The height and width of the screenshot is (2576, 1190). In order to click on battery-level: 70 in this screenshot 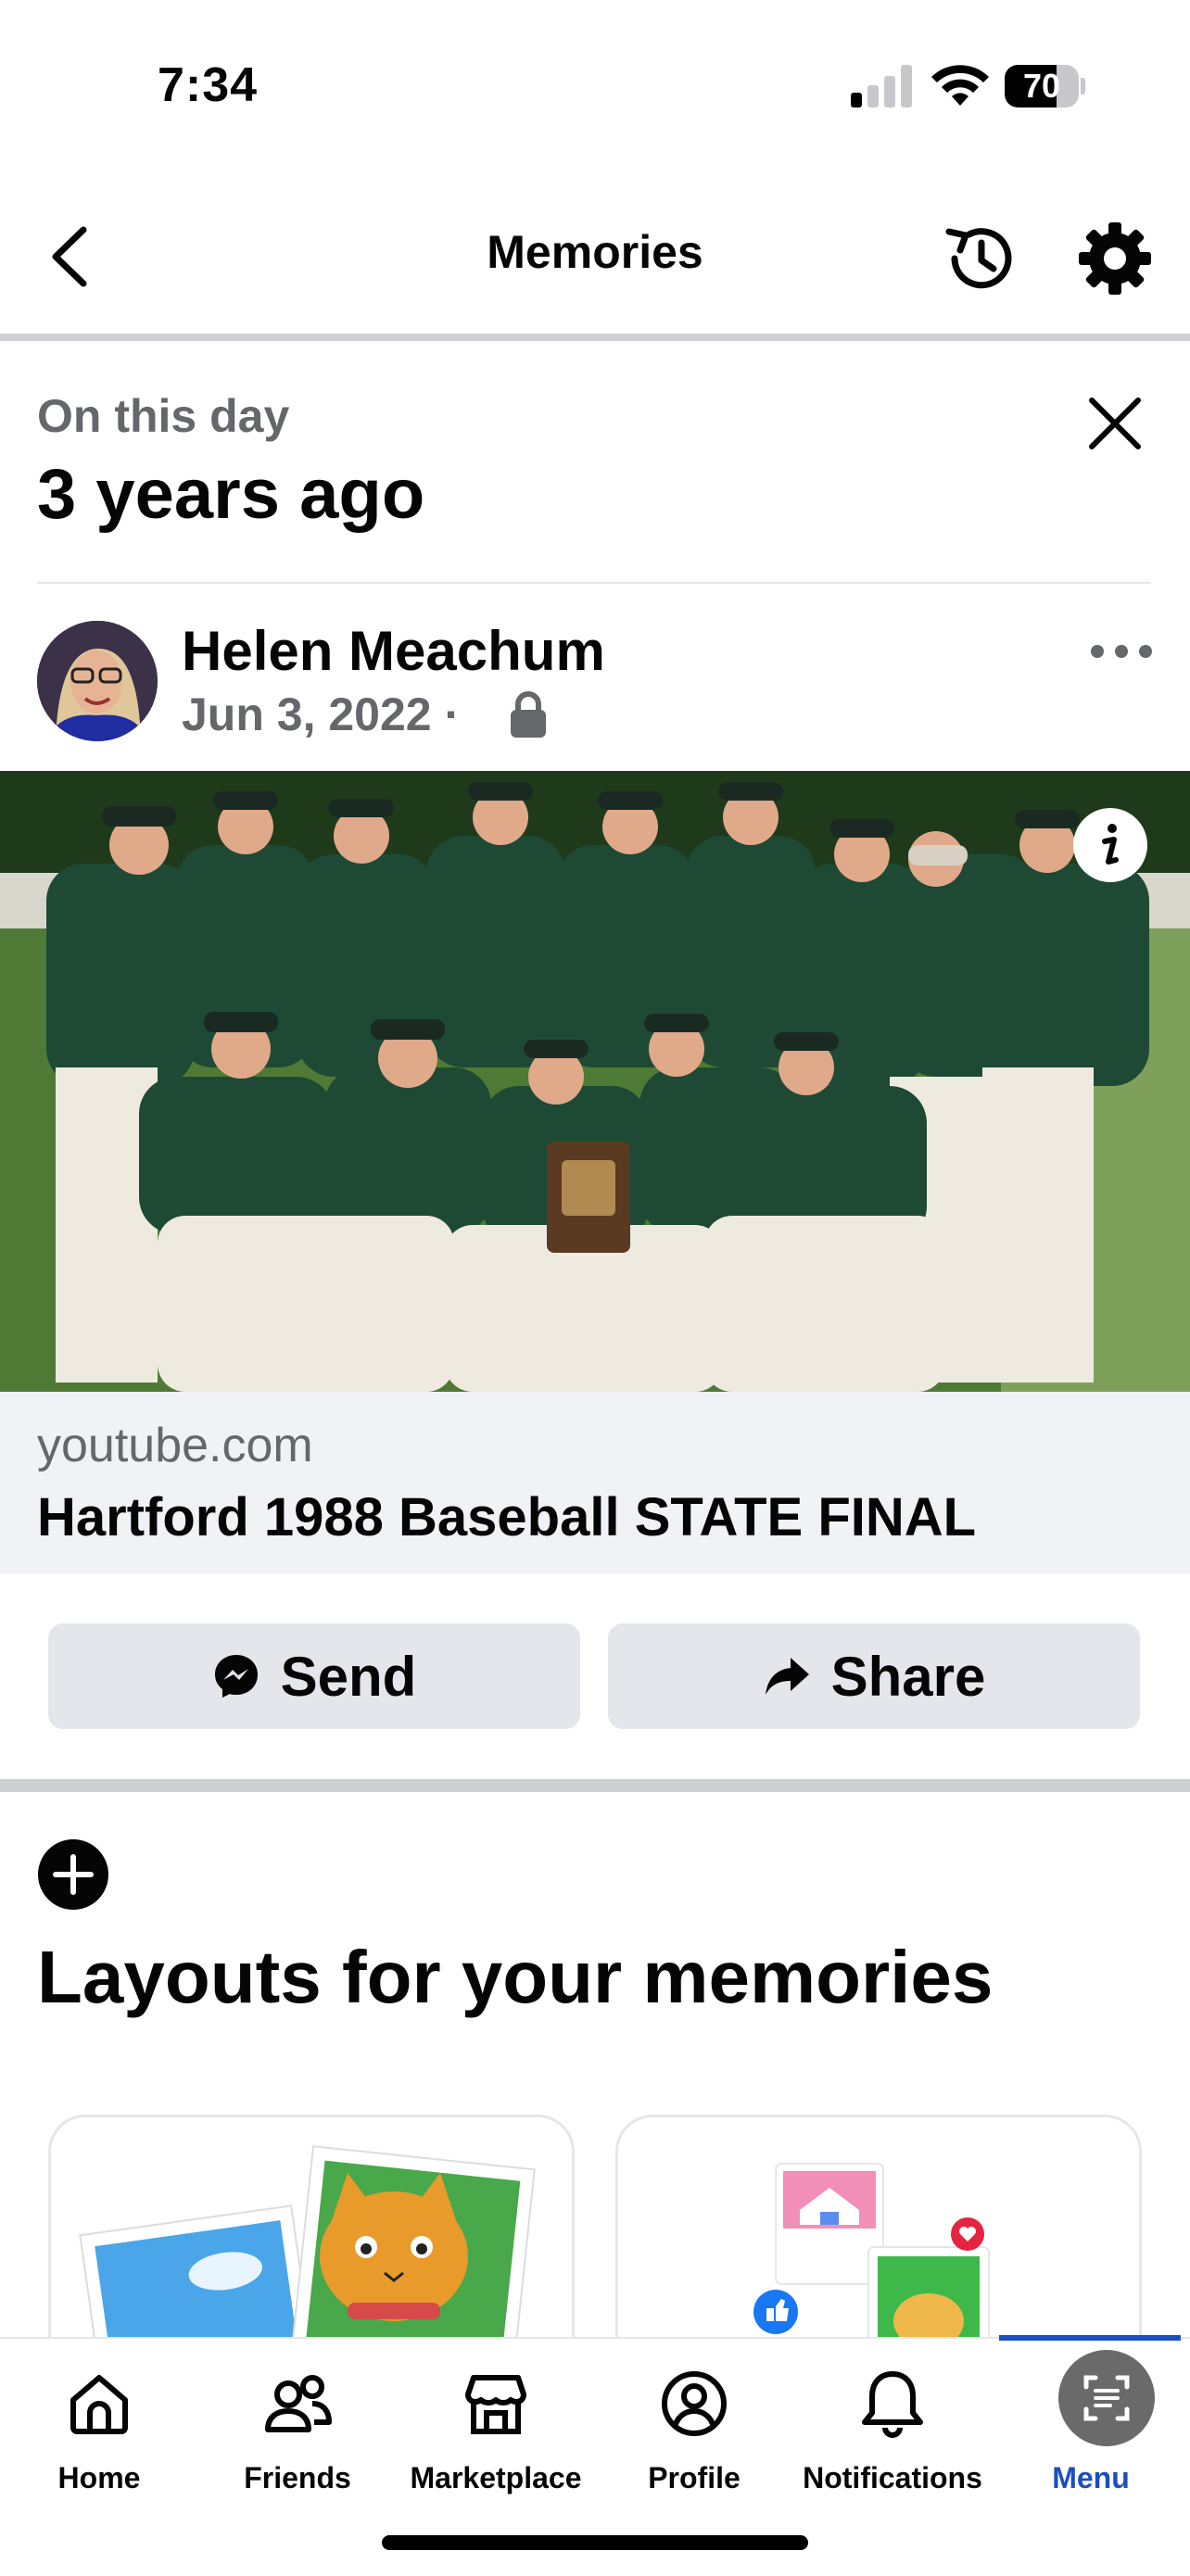, I will do `click(1041, 86)`.